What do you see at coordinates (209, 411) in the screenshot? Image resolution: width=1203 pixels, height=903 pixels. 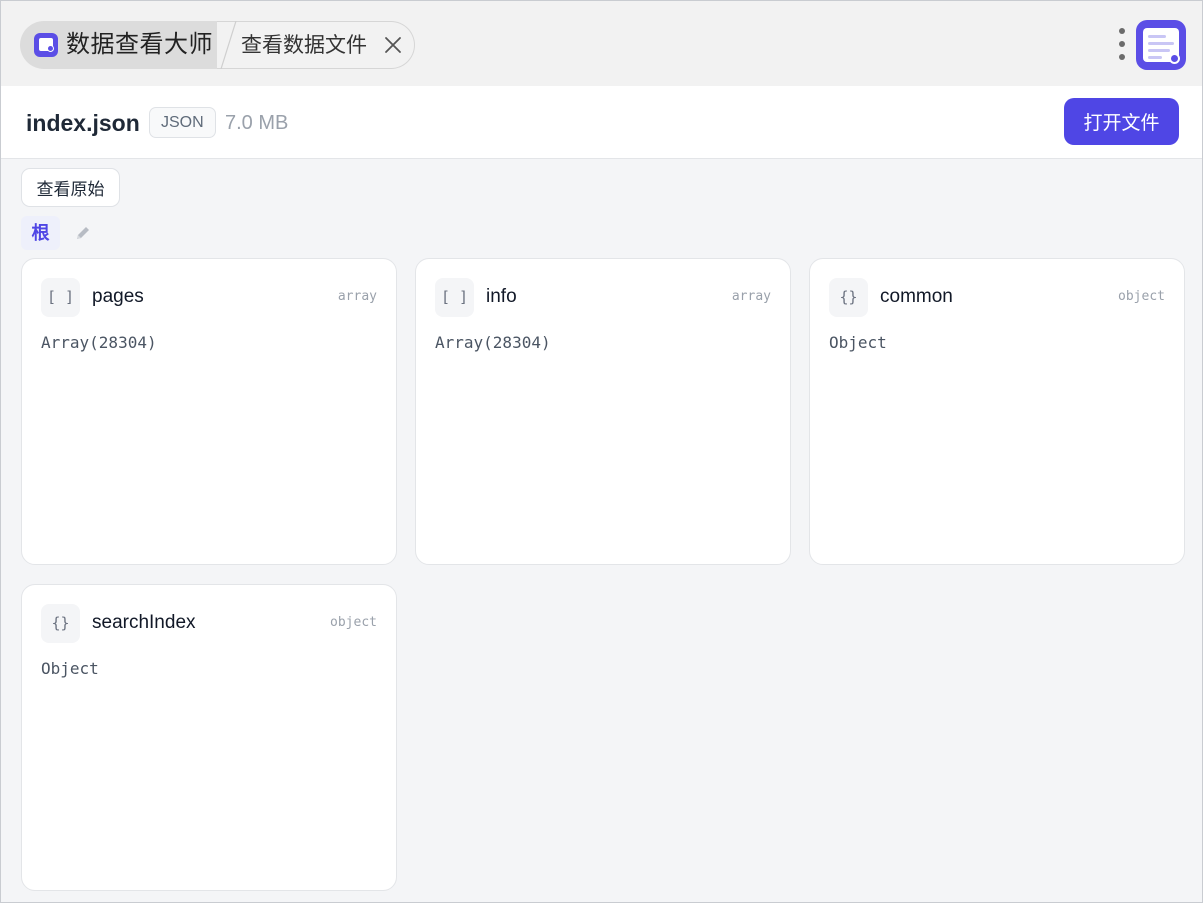 I see `card-pages: [ ] pages array Array(28304)` at bounding box center [209, 411].